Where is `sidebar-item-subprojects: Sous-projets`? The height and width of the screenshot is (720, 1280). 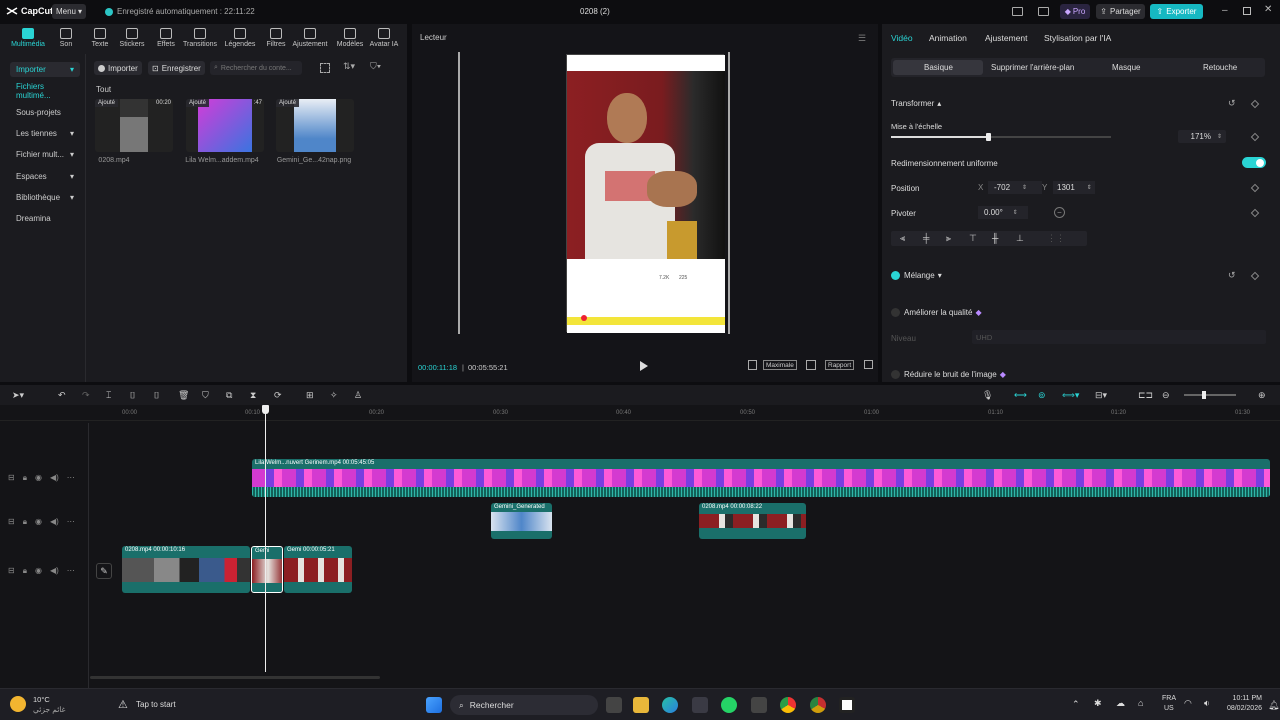
sidebar-item-subprojects: Sous-projets is located at coordinates (45, 112).